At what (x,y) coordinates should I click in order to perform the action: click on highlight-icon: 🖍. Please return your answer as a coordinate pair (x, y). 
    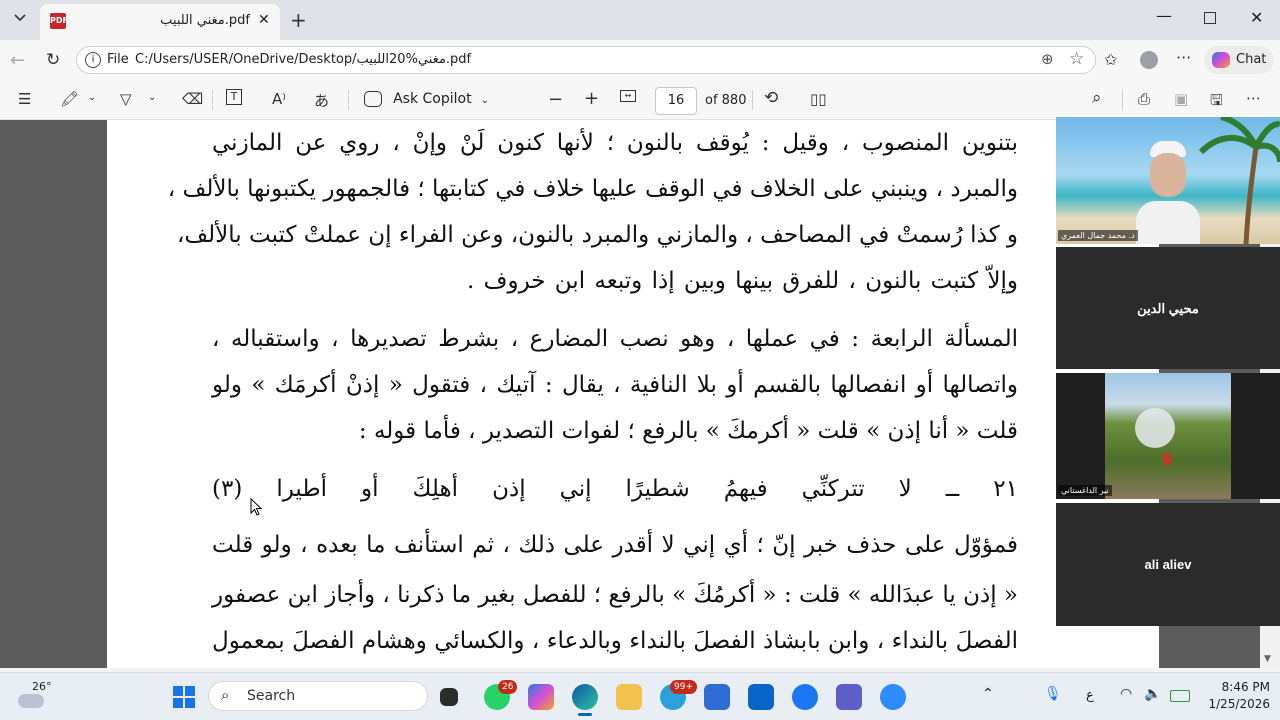
    Looking at the image, I should click on (69, 99).